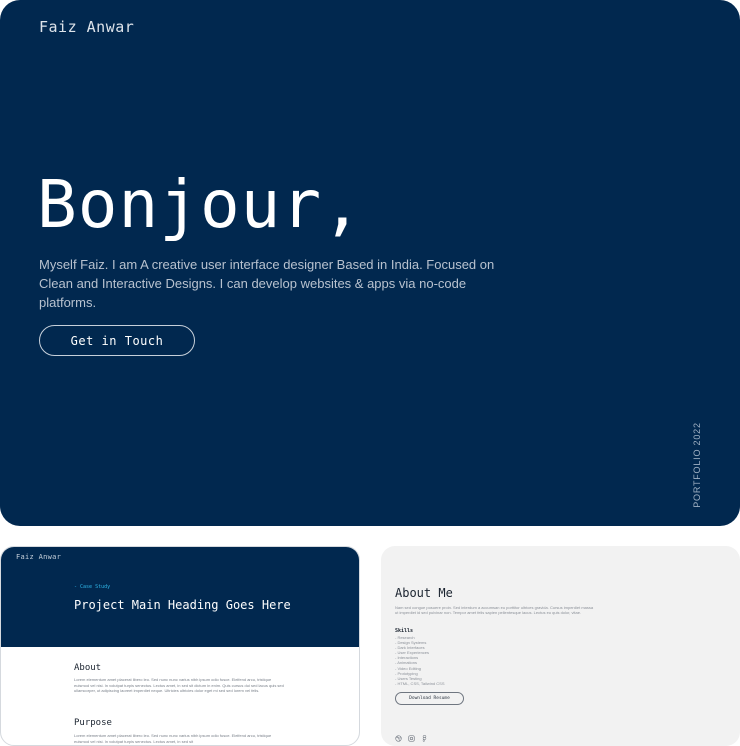 This screenshot has width=740, height=746. Describe the element at coordinates (93, 723) in the screenshot. I see `section-title-purpose: Purpose` at that location.